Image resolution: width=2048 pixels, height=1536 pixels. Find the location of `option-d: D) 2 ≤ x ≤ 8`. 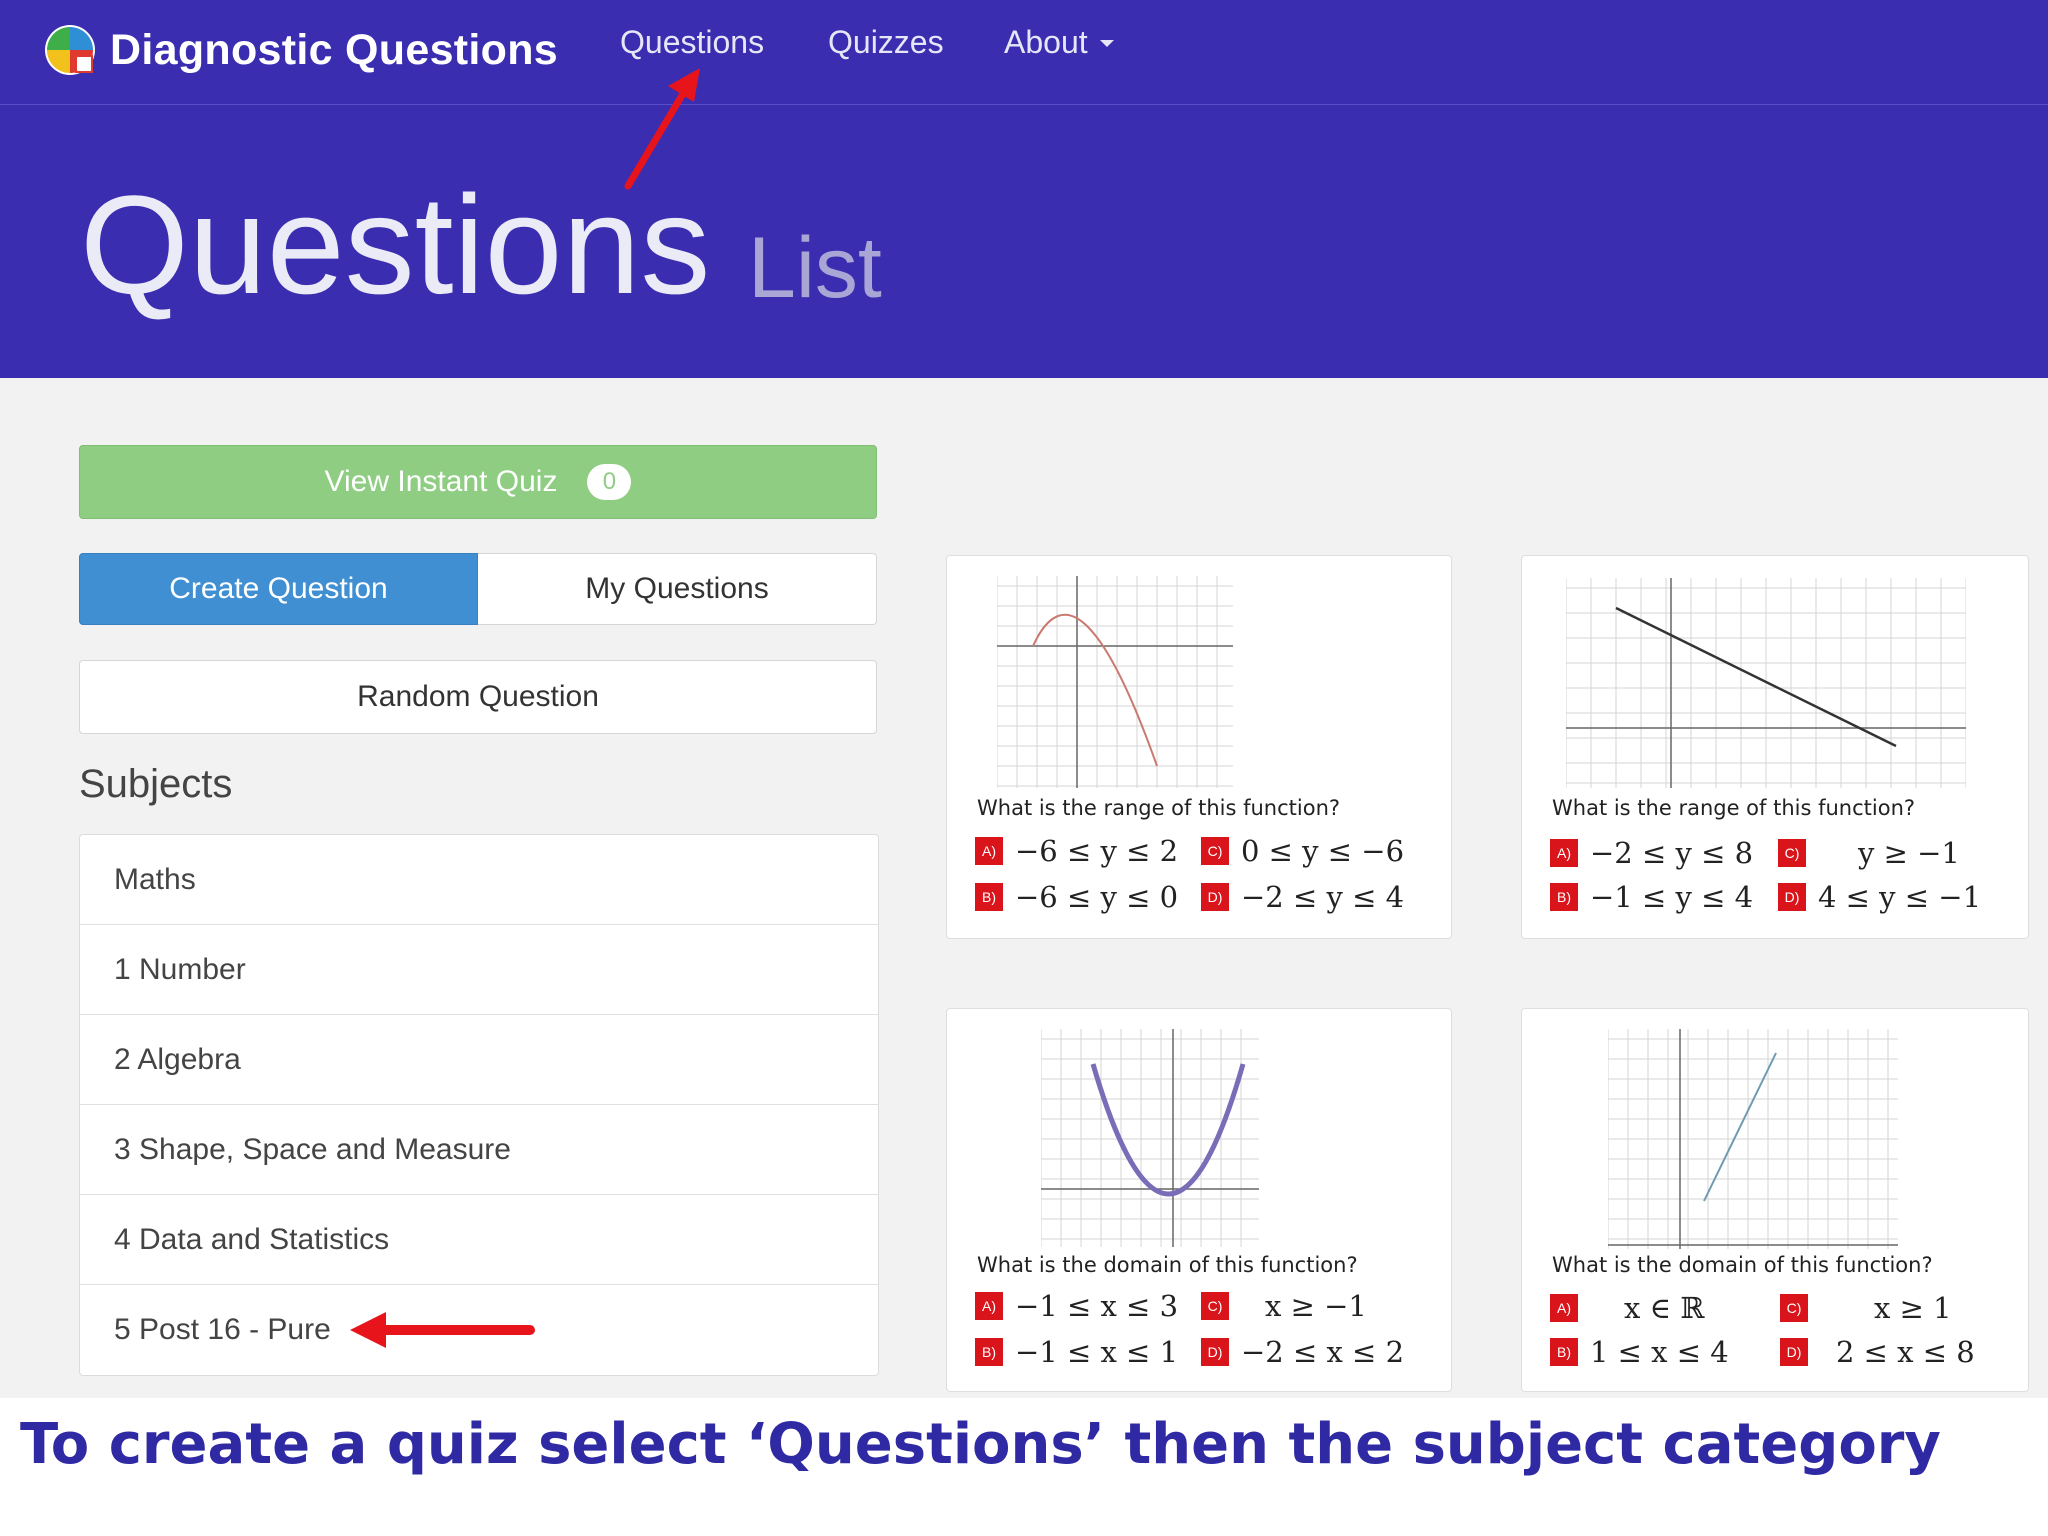

option-d: D) 2 ≤ x ≤ 8 is located at coordinates (1877, 1352).